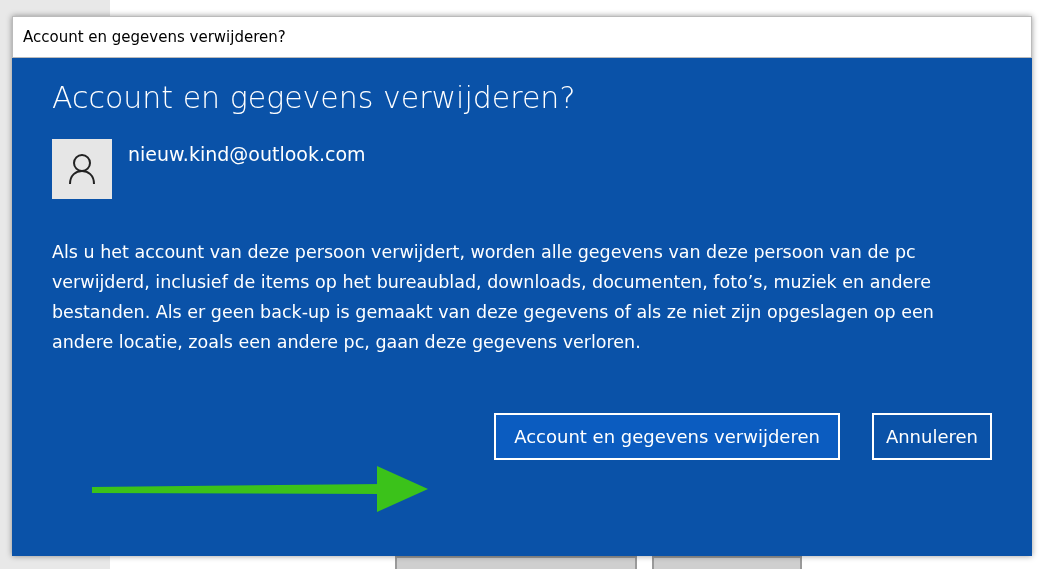 This screenshot has width=1046, height=569. Describe the element at coordinates (931, 436) in the screenshot. I see `cancel-button: Annuleren` at that location.